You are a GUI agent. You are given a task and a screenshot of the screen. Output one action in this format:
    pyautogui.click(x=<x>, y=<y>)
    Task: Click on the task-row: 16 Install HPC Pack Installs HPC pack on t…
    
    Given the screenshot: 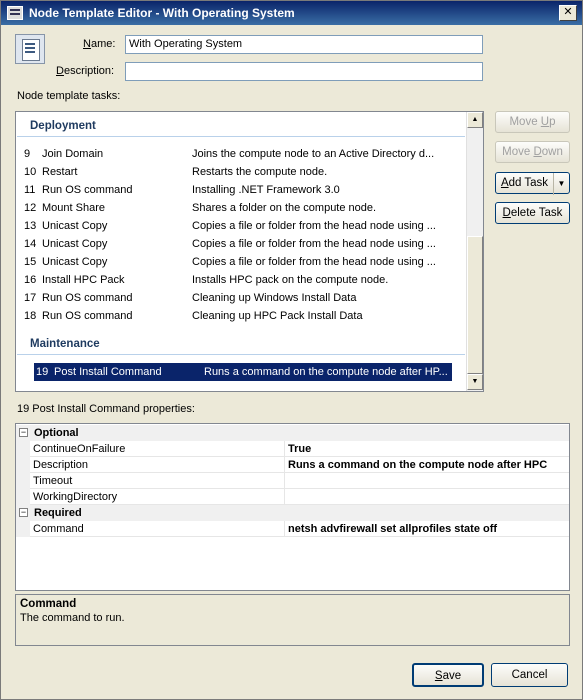 What is the action you would take?
    pyautogui.click(x=237, y=280)
    